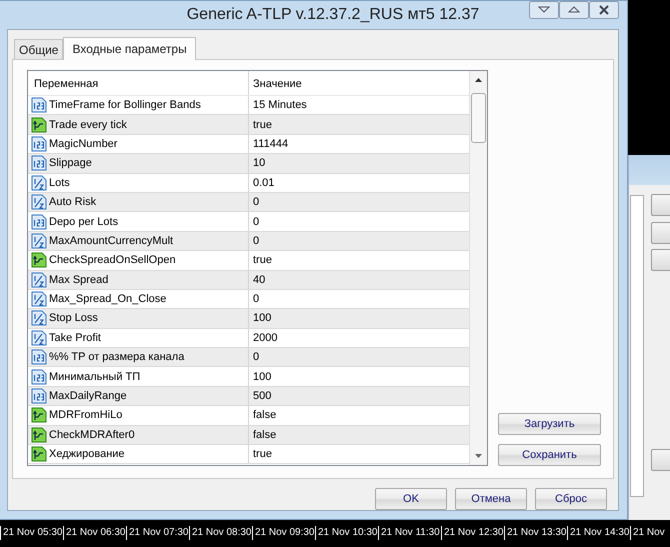 This screenshot has width=670, height=547. What do you see at coordinates (549, 424) in the screenshot?
I see `dialog-button: Загрузить` at bounding box center [549, 424].